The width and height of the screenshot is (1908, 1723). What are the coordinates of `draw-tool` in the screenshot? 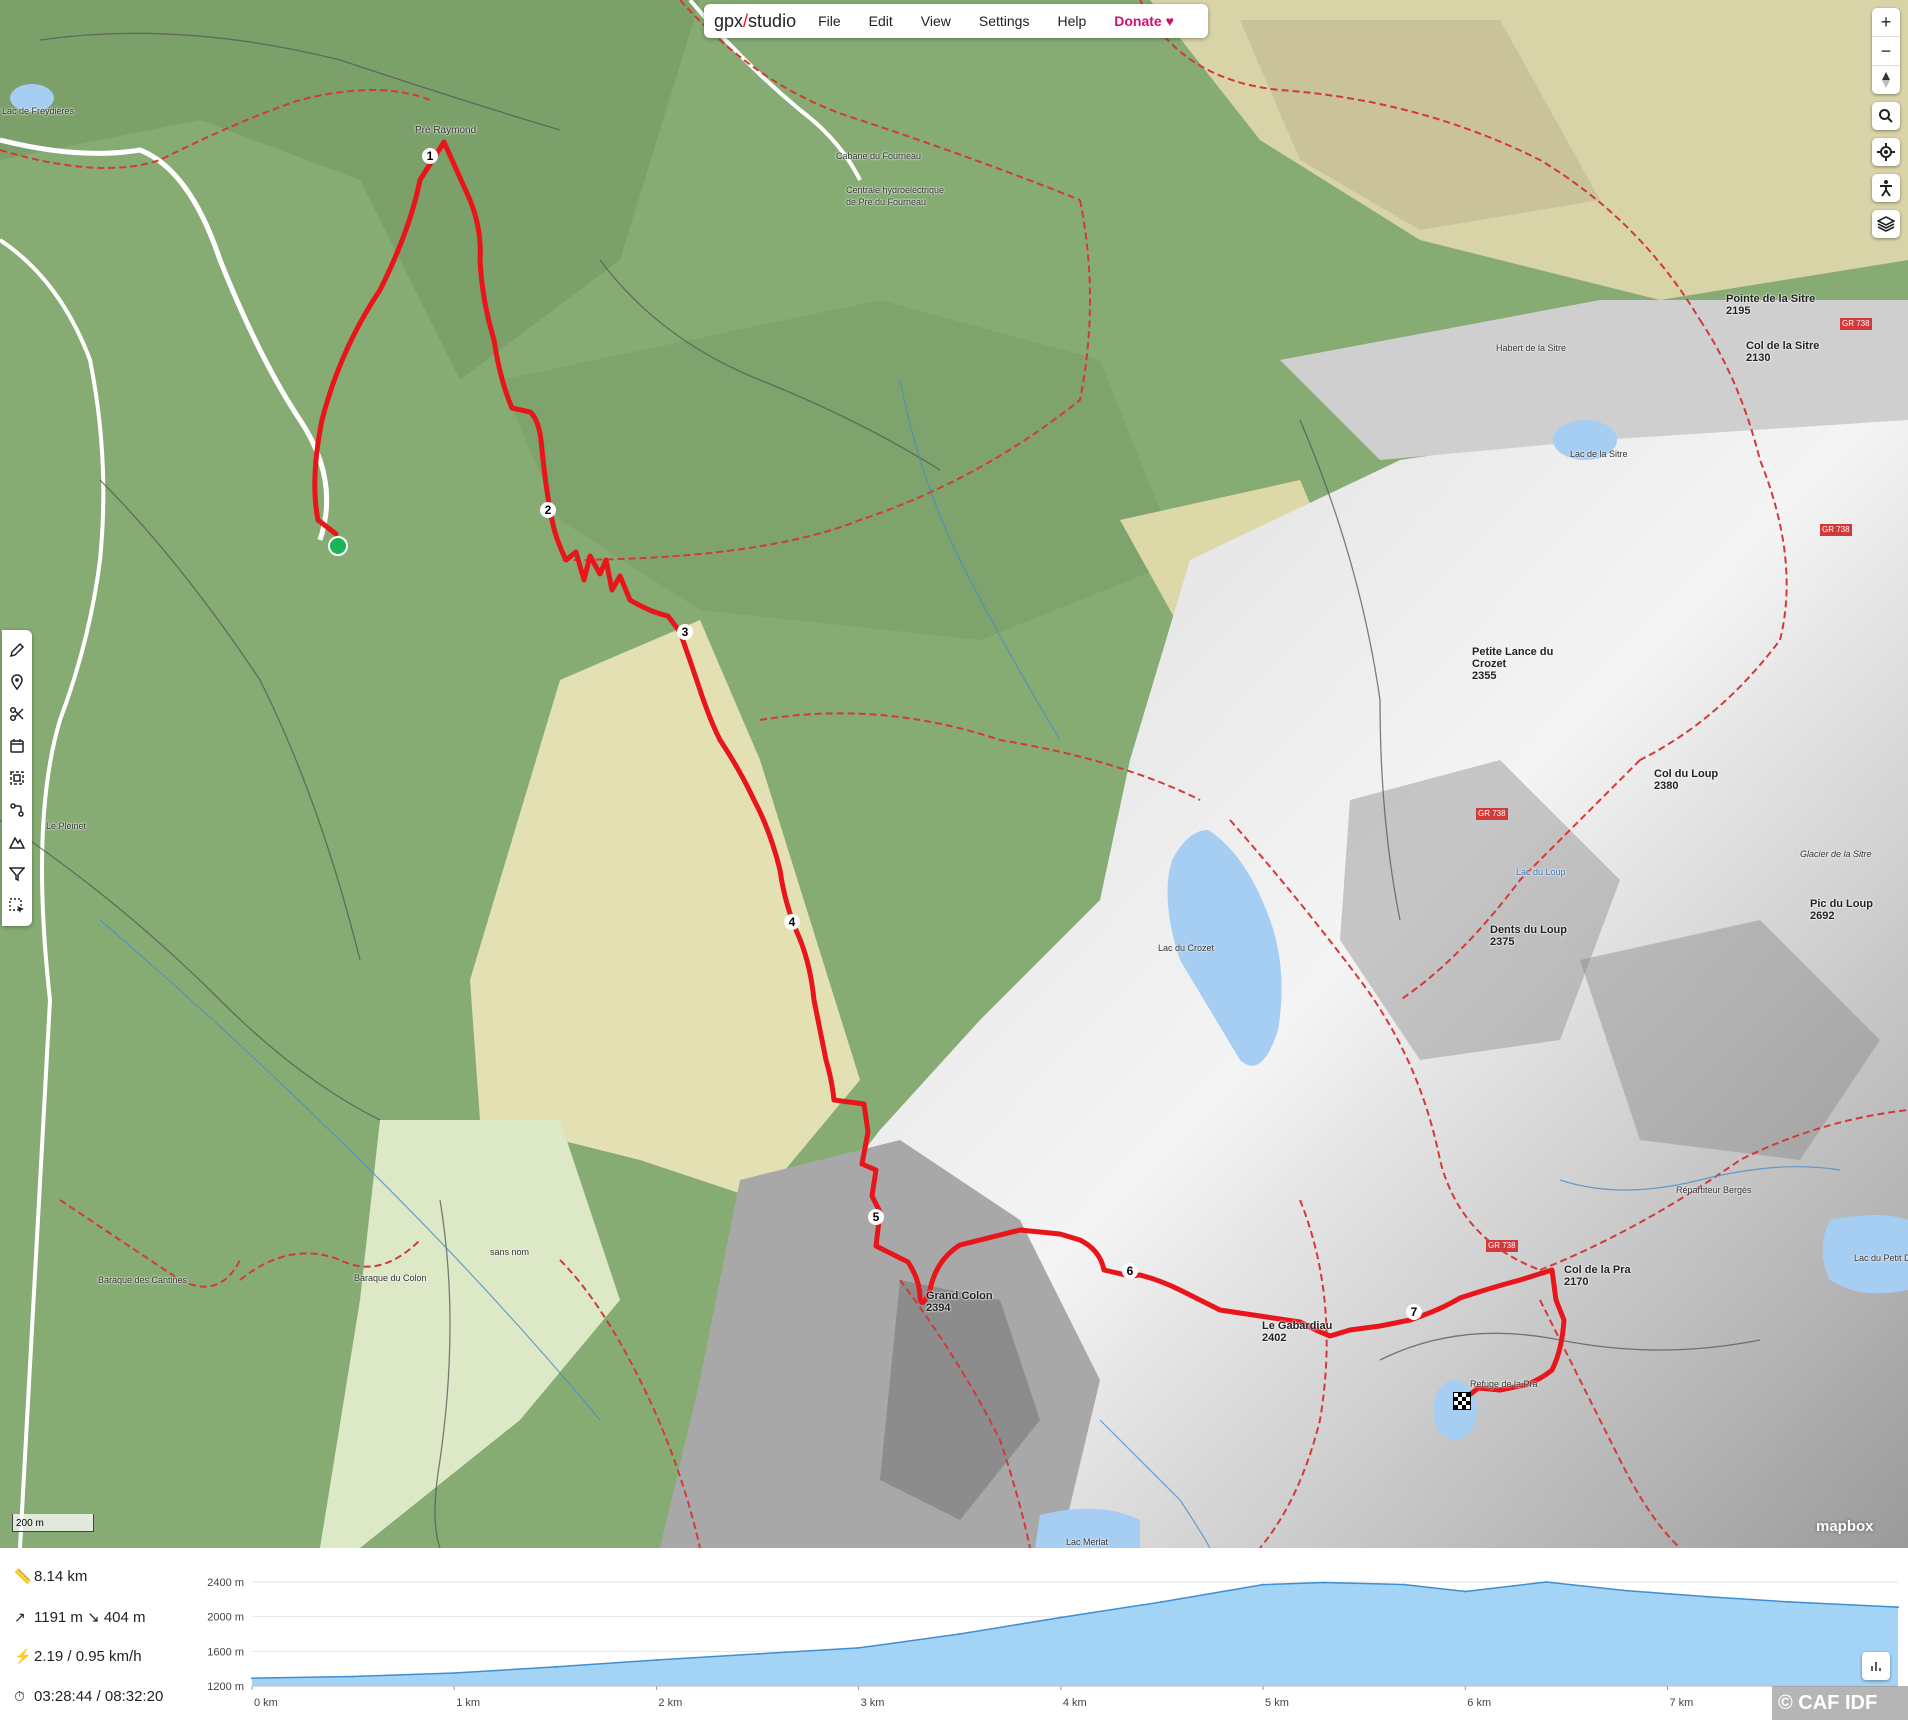 It's located at (17, 650).